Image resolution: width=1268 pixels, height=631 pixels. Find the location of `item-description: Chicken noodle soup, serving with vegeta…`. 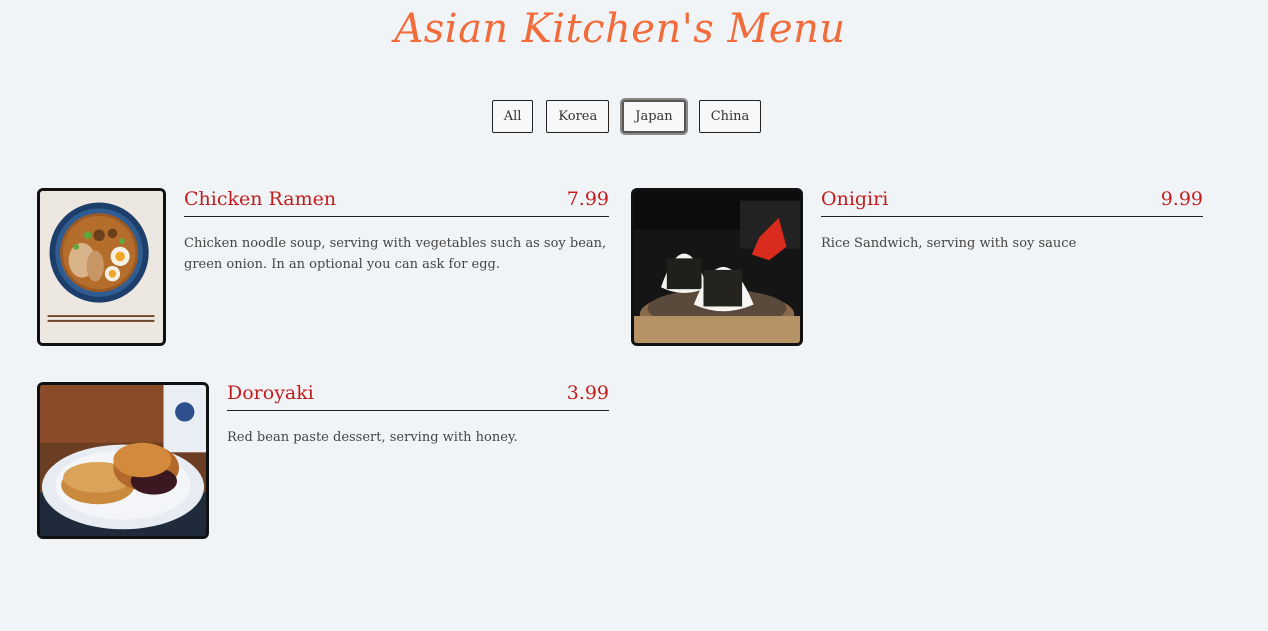

item-description: Chicken noodle soup, serving with vegeta… is located at coordinates (395, 254).